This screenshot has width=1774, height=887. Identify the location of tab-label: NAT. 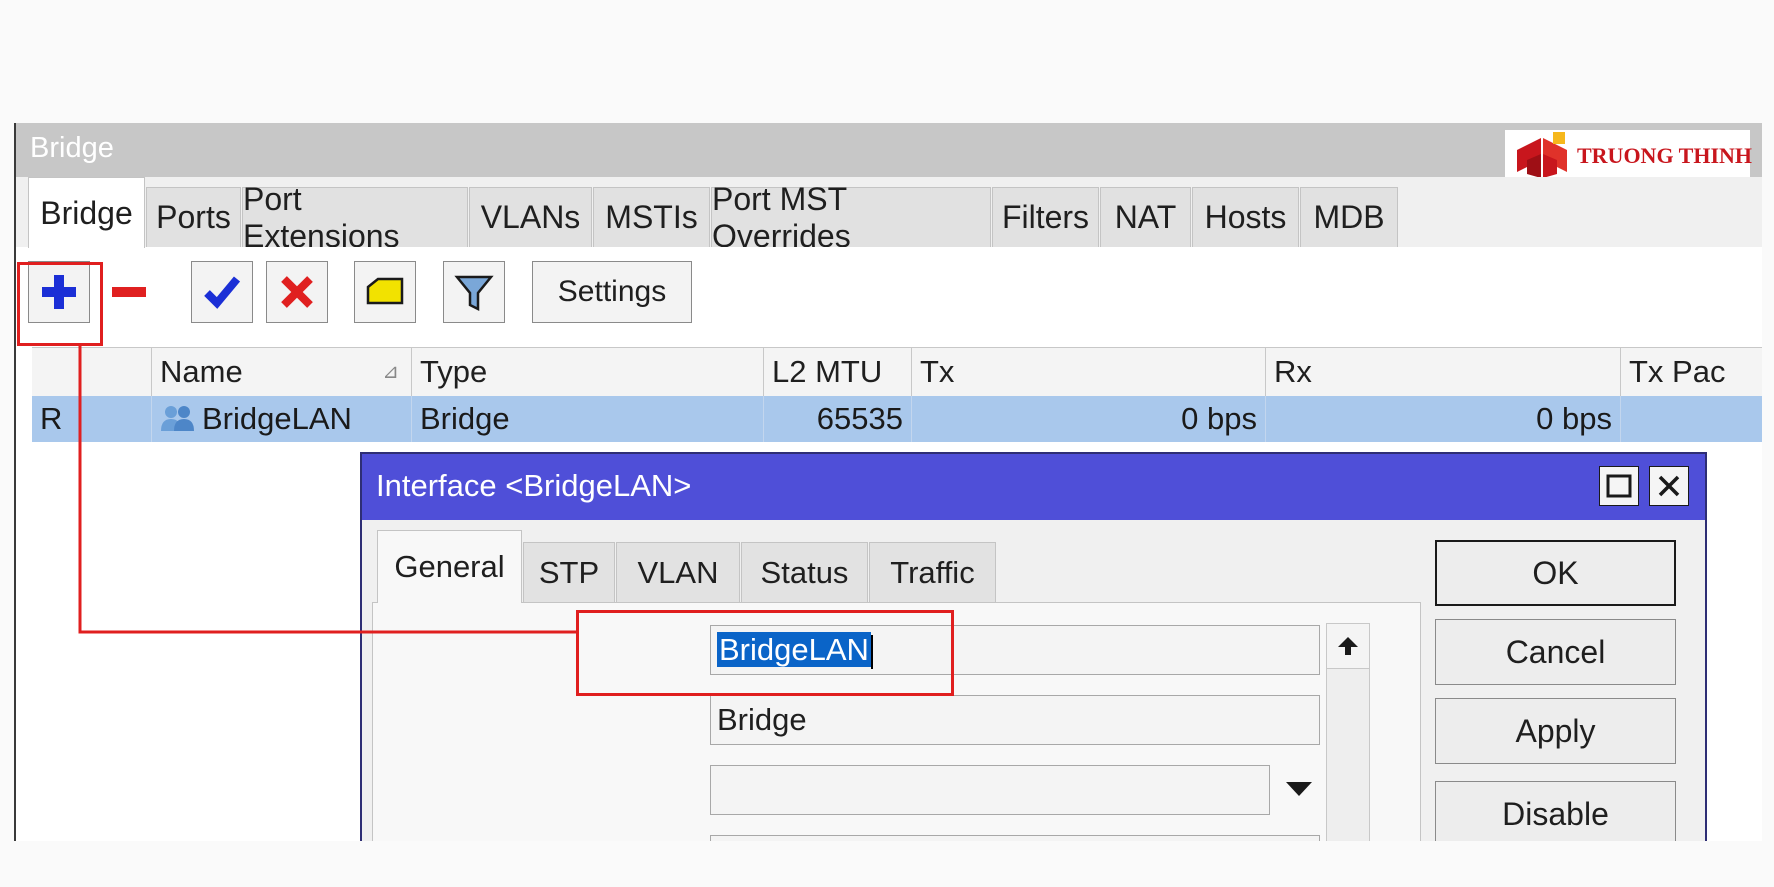
(1145, 217).